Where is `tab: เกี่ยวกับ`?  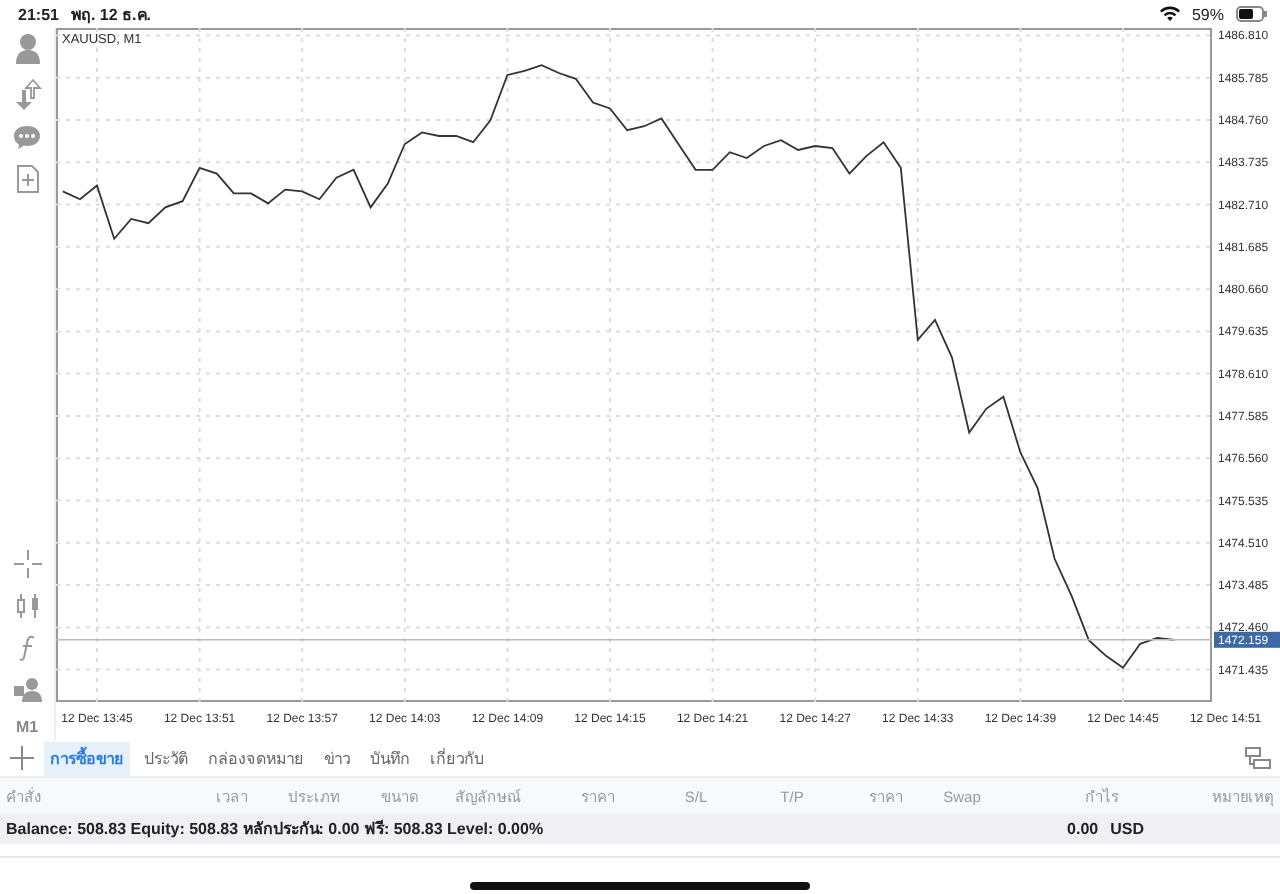
tab: เกี่ยวกับ is located at coordinates (457, 758).